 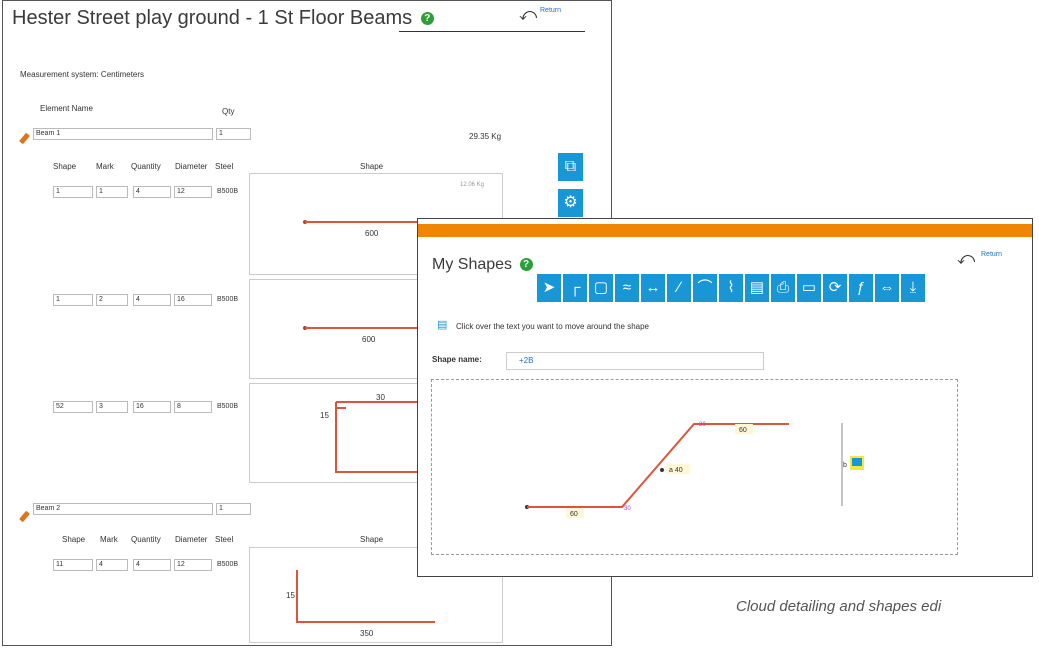 What do you see at coordinates (367, 633) in the screenshot?
I see `svg-text: 350` at bounding box center [367, 633].